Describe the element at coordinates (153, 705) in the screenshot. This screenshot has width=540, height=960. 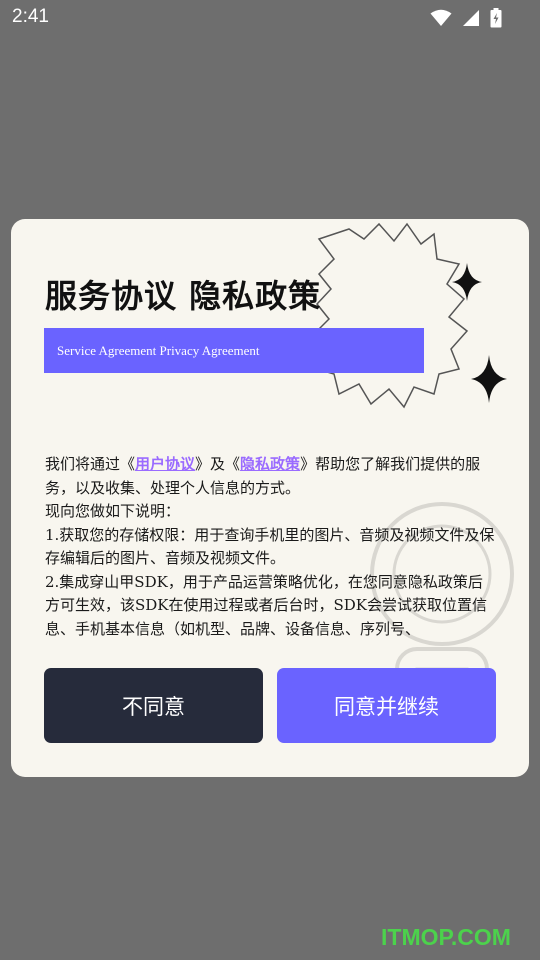
I see `disagree-button: 不同意` at that location.